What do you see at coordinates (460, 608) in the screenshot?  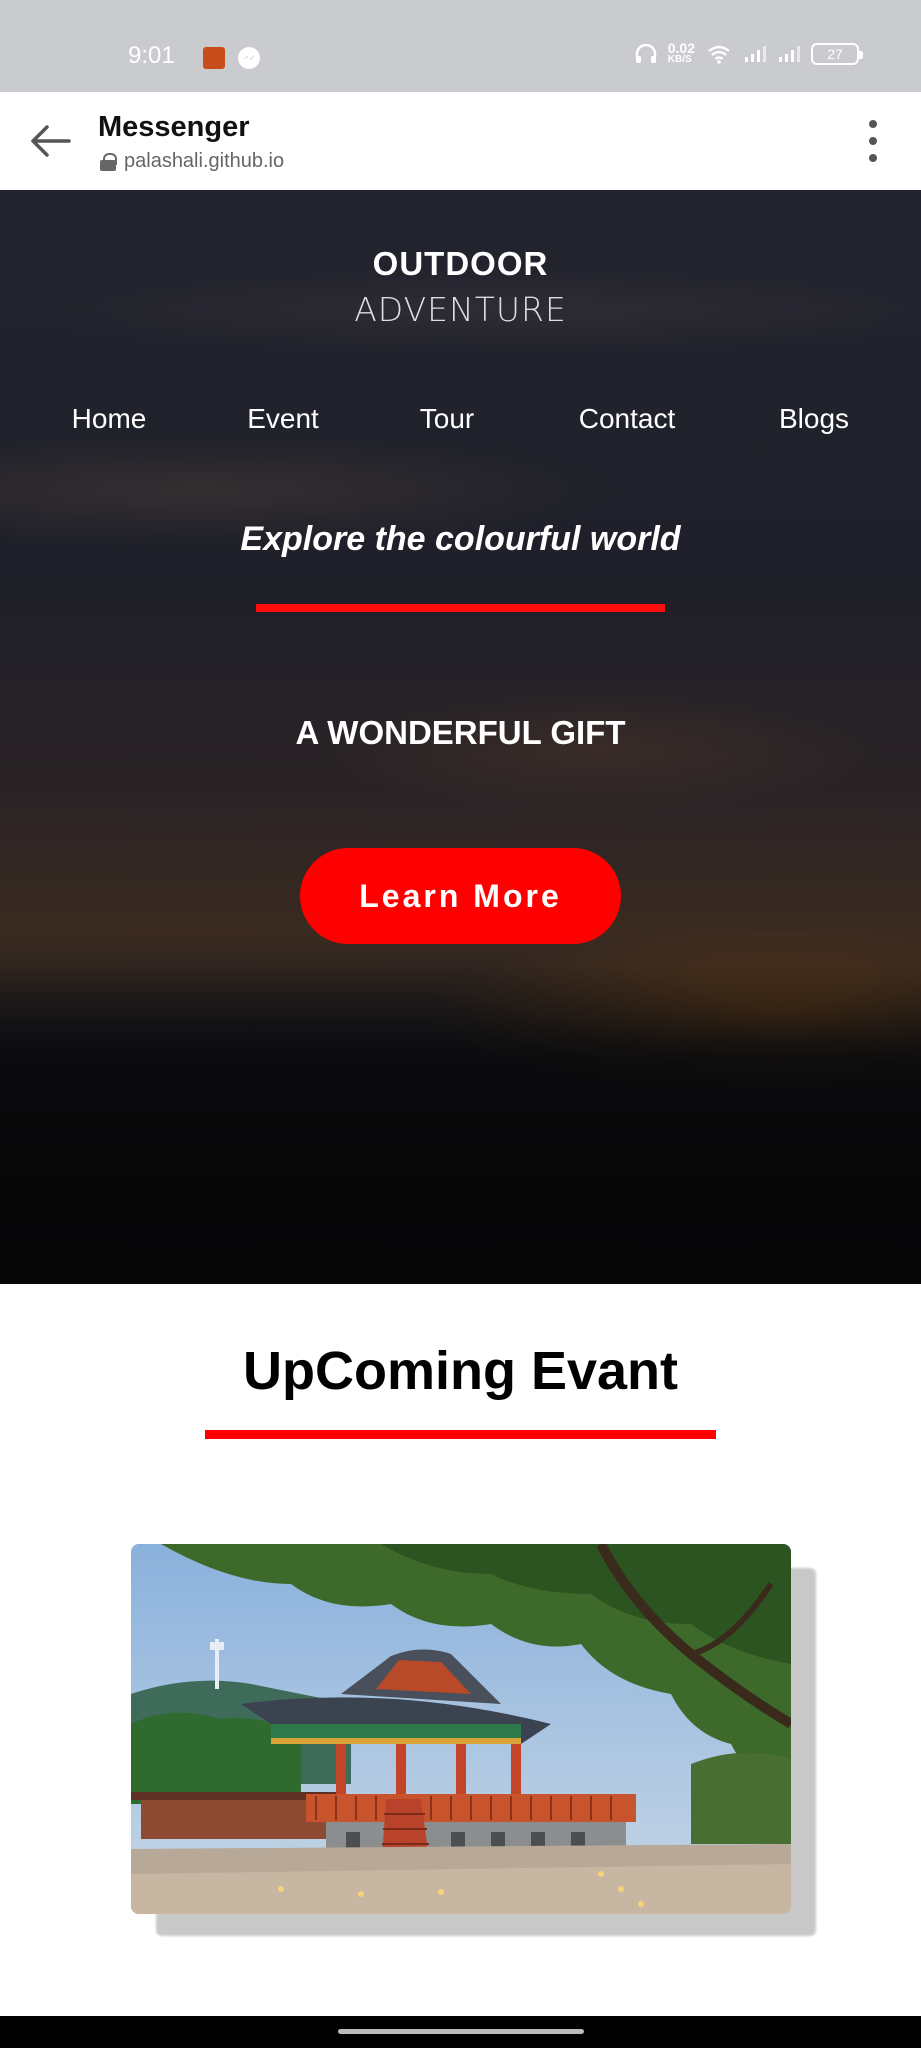 I see `tagline-underline` at bounding box center [460, 608].